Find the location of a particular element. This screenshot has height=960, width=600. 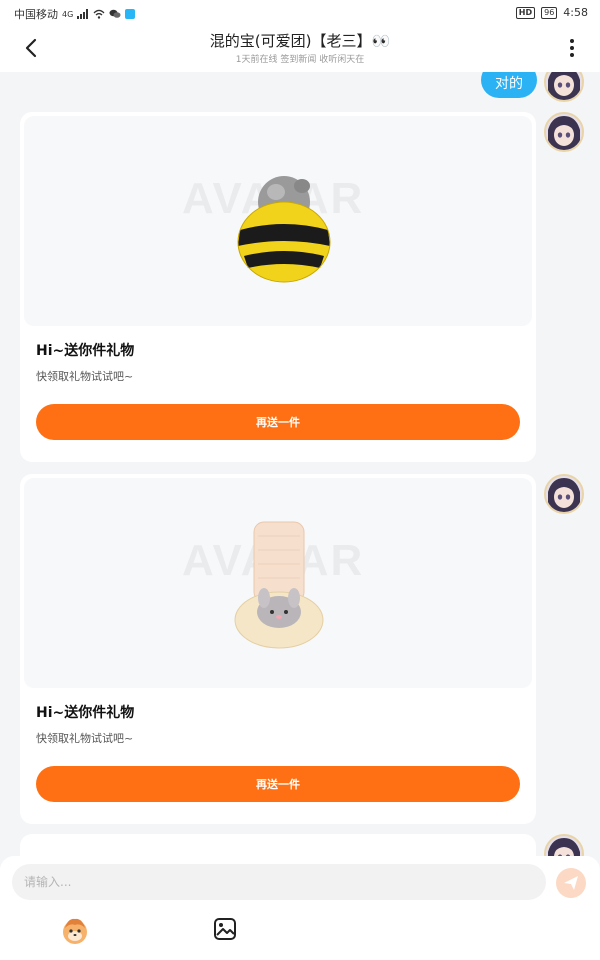

send-icon is located at coordinates (571, 883).